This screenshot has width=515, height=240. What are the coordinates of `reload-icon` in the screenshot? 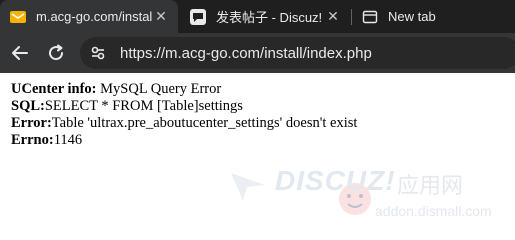 It's located at (56, 52).